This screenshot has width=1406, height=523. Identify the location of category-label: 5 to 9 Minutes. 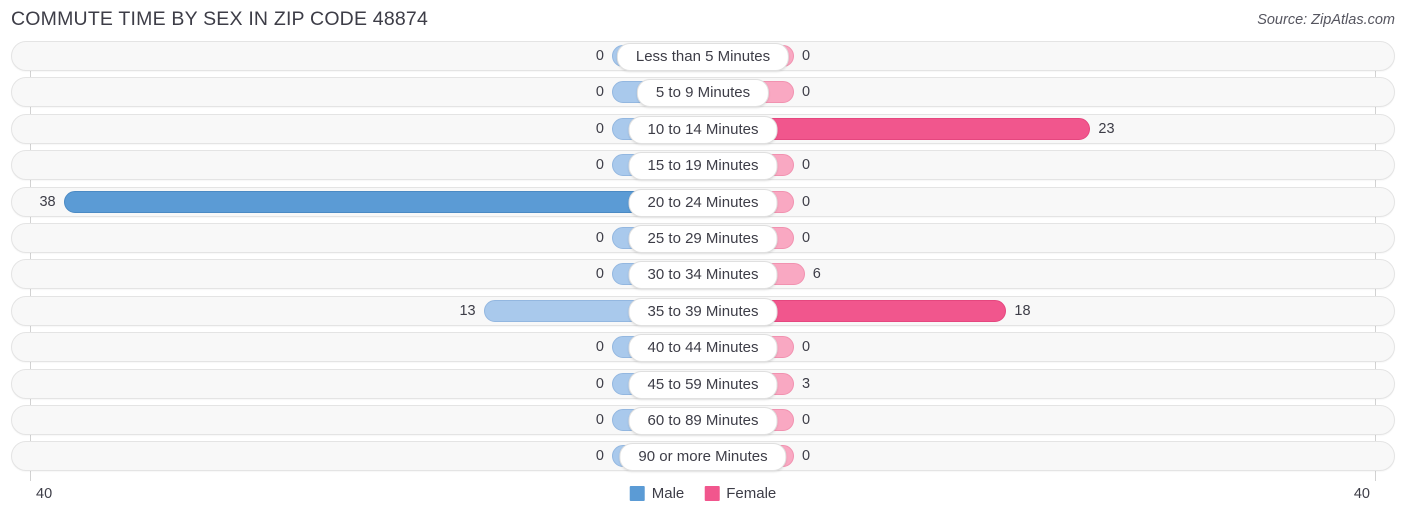
(703, 93).